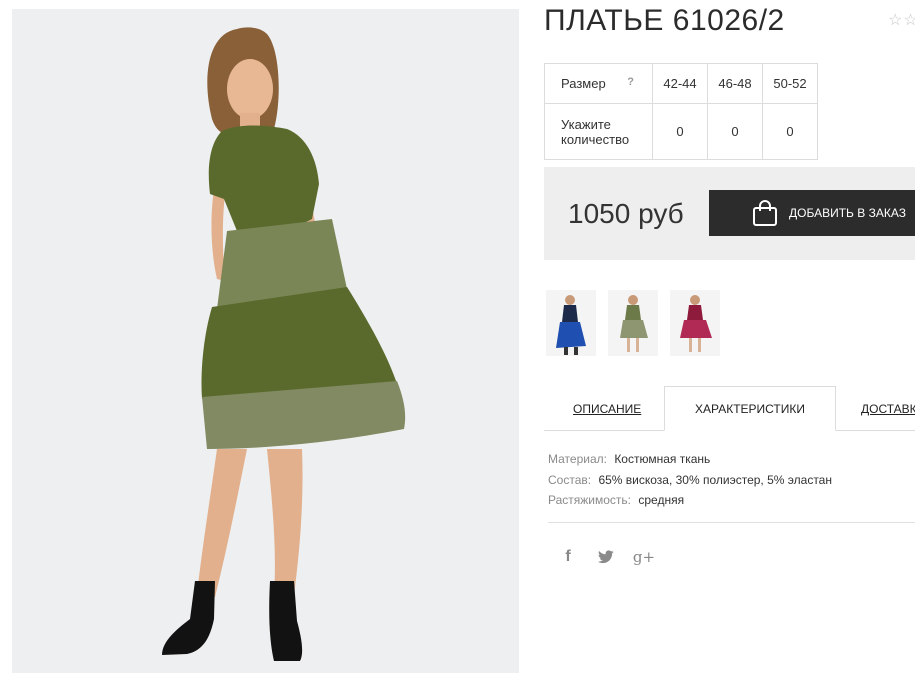  I want to click on quantity-label: Укажите количество, so click(598, 131).